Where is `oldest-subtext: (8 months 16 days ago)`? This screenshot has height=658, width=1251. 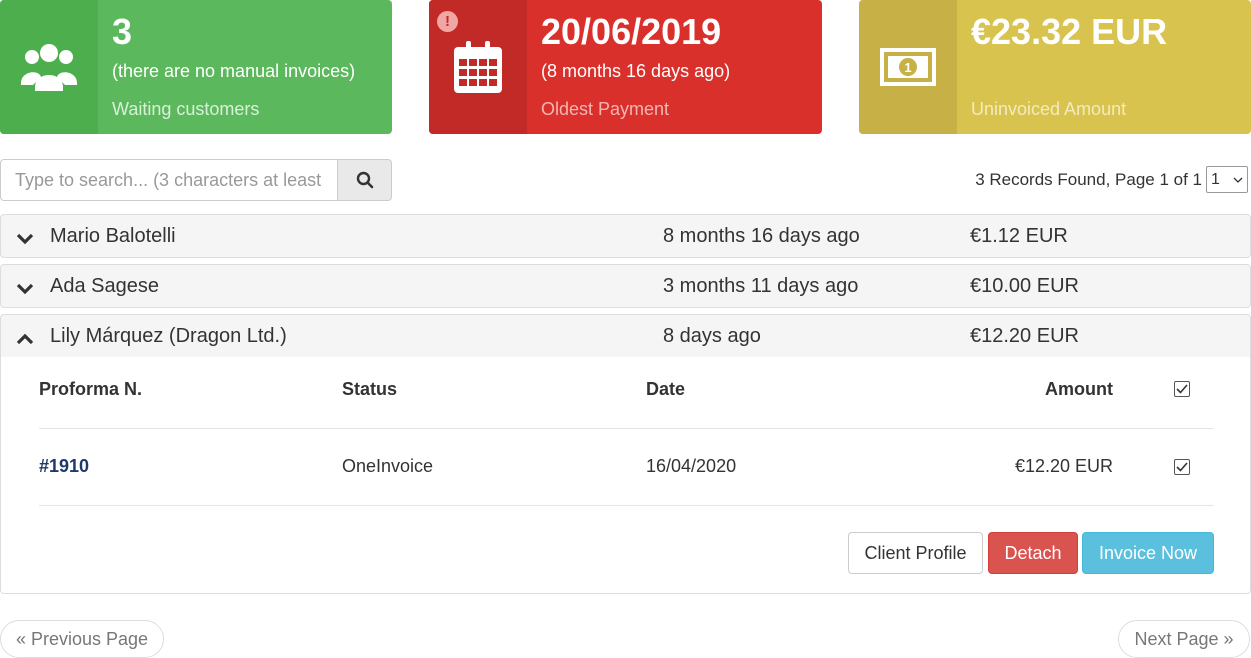
oldest-subtext: (8 months 16 days ago) is located at coordinates (636, 71).